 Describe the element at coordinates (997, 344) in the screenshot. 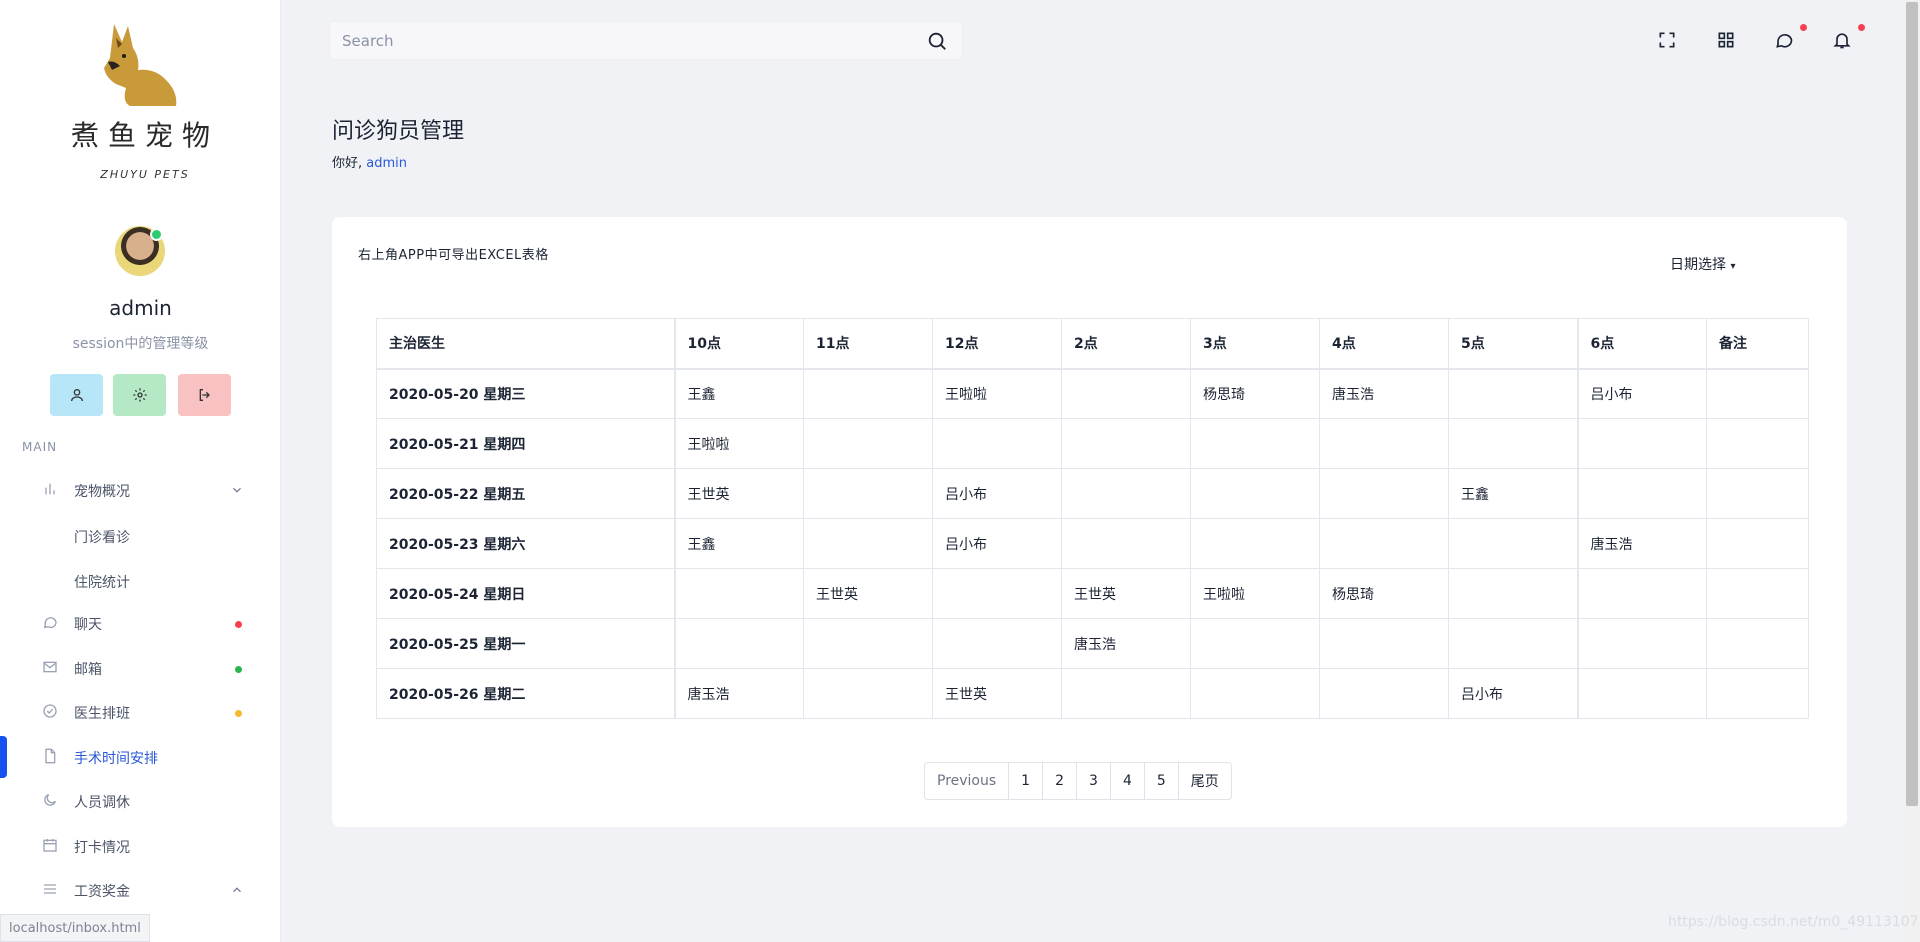

I see `column-header: 12点` at that location.